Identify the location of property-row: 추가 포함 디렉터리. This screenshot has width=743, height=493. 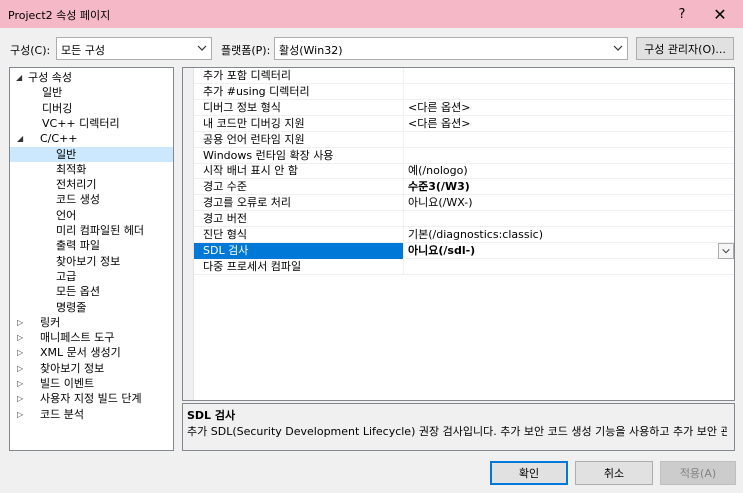
(464, 76).